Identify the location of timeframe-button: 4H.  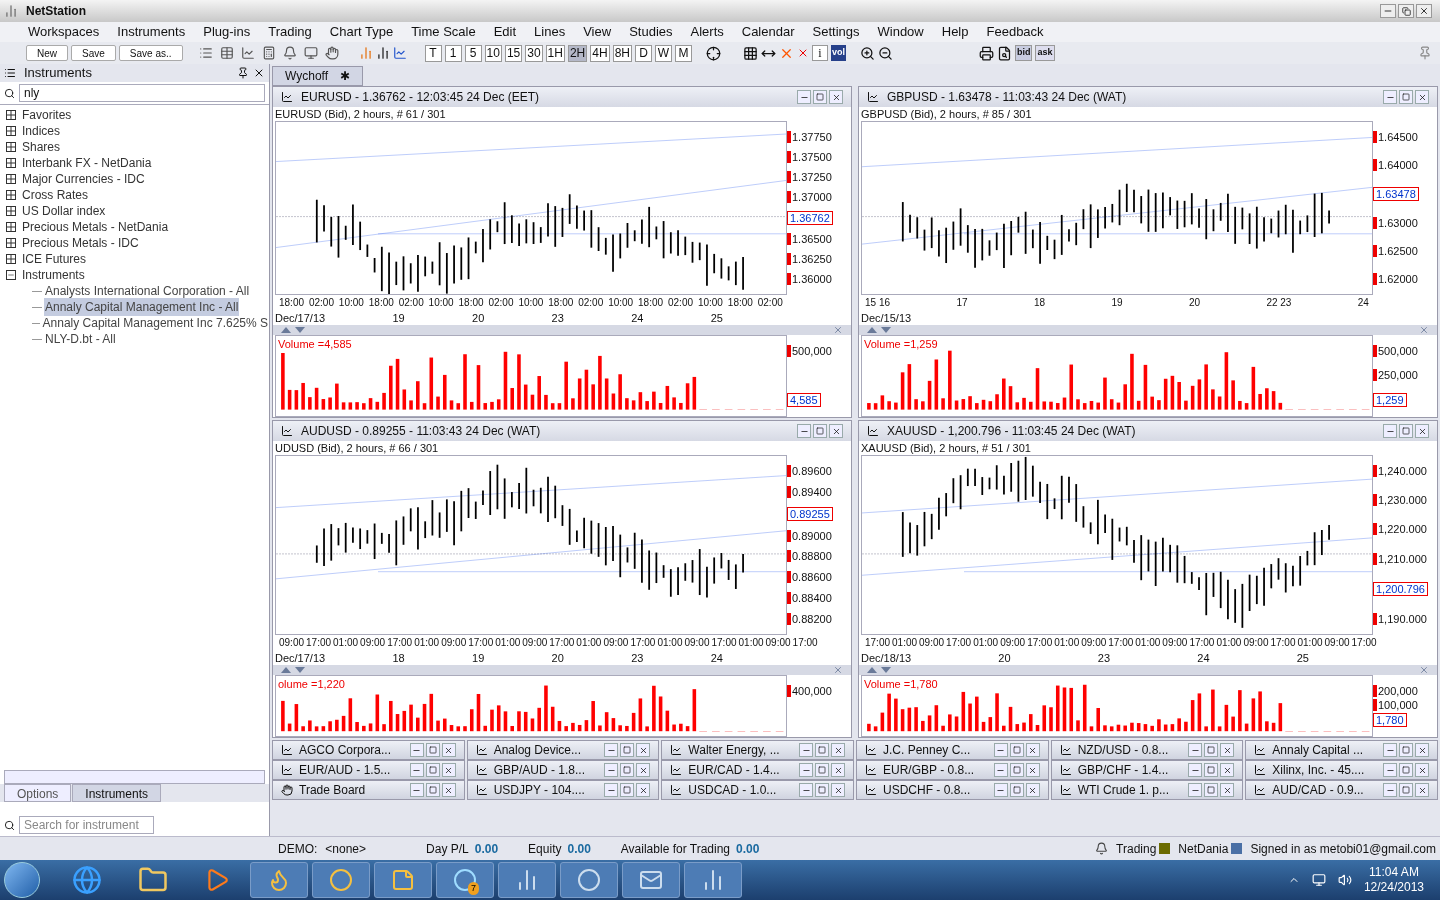
(600, 53).